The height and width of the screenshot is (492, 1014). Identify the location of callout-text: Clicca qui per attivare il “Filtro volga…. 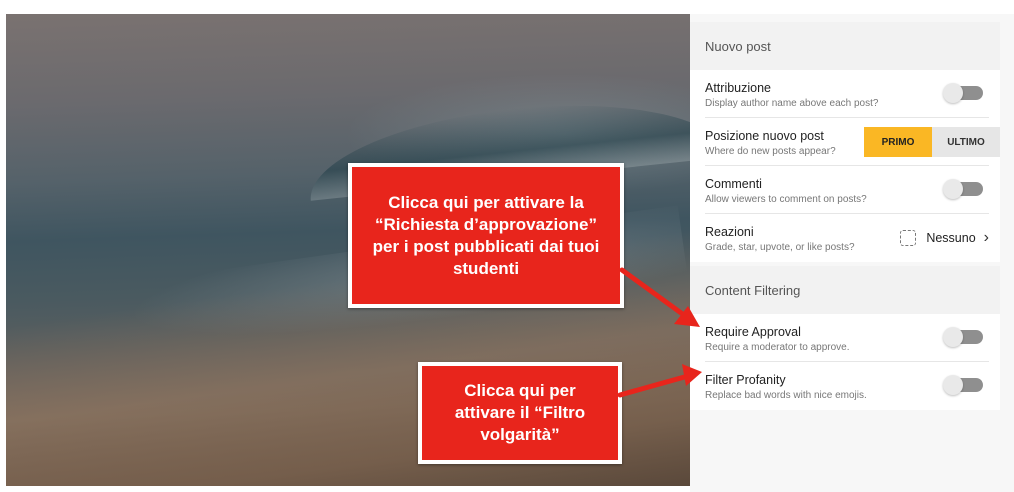
(520, 413).